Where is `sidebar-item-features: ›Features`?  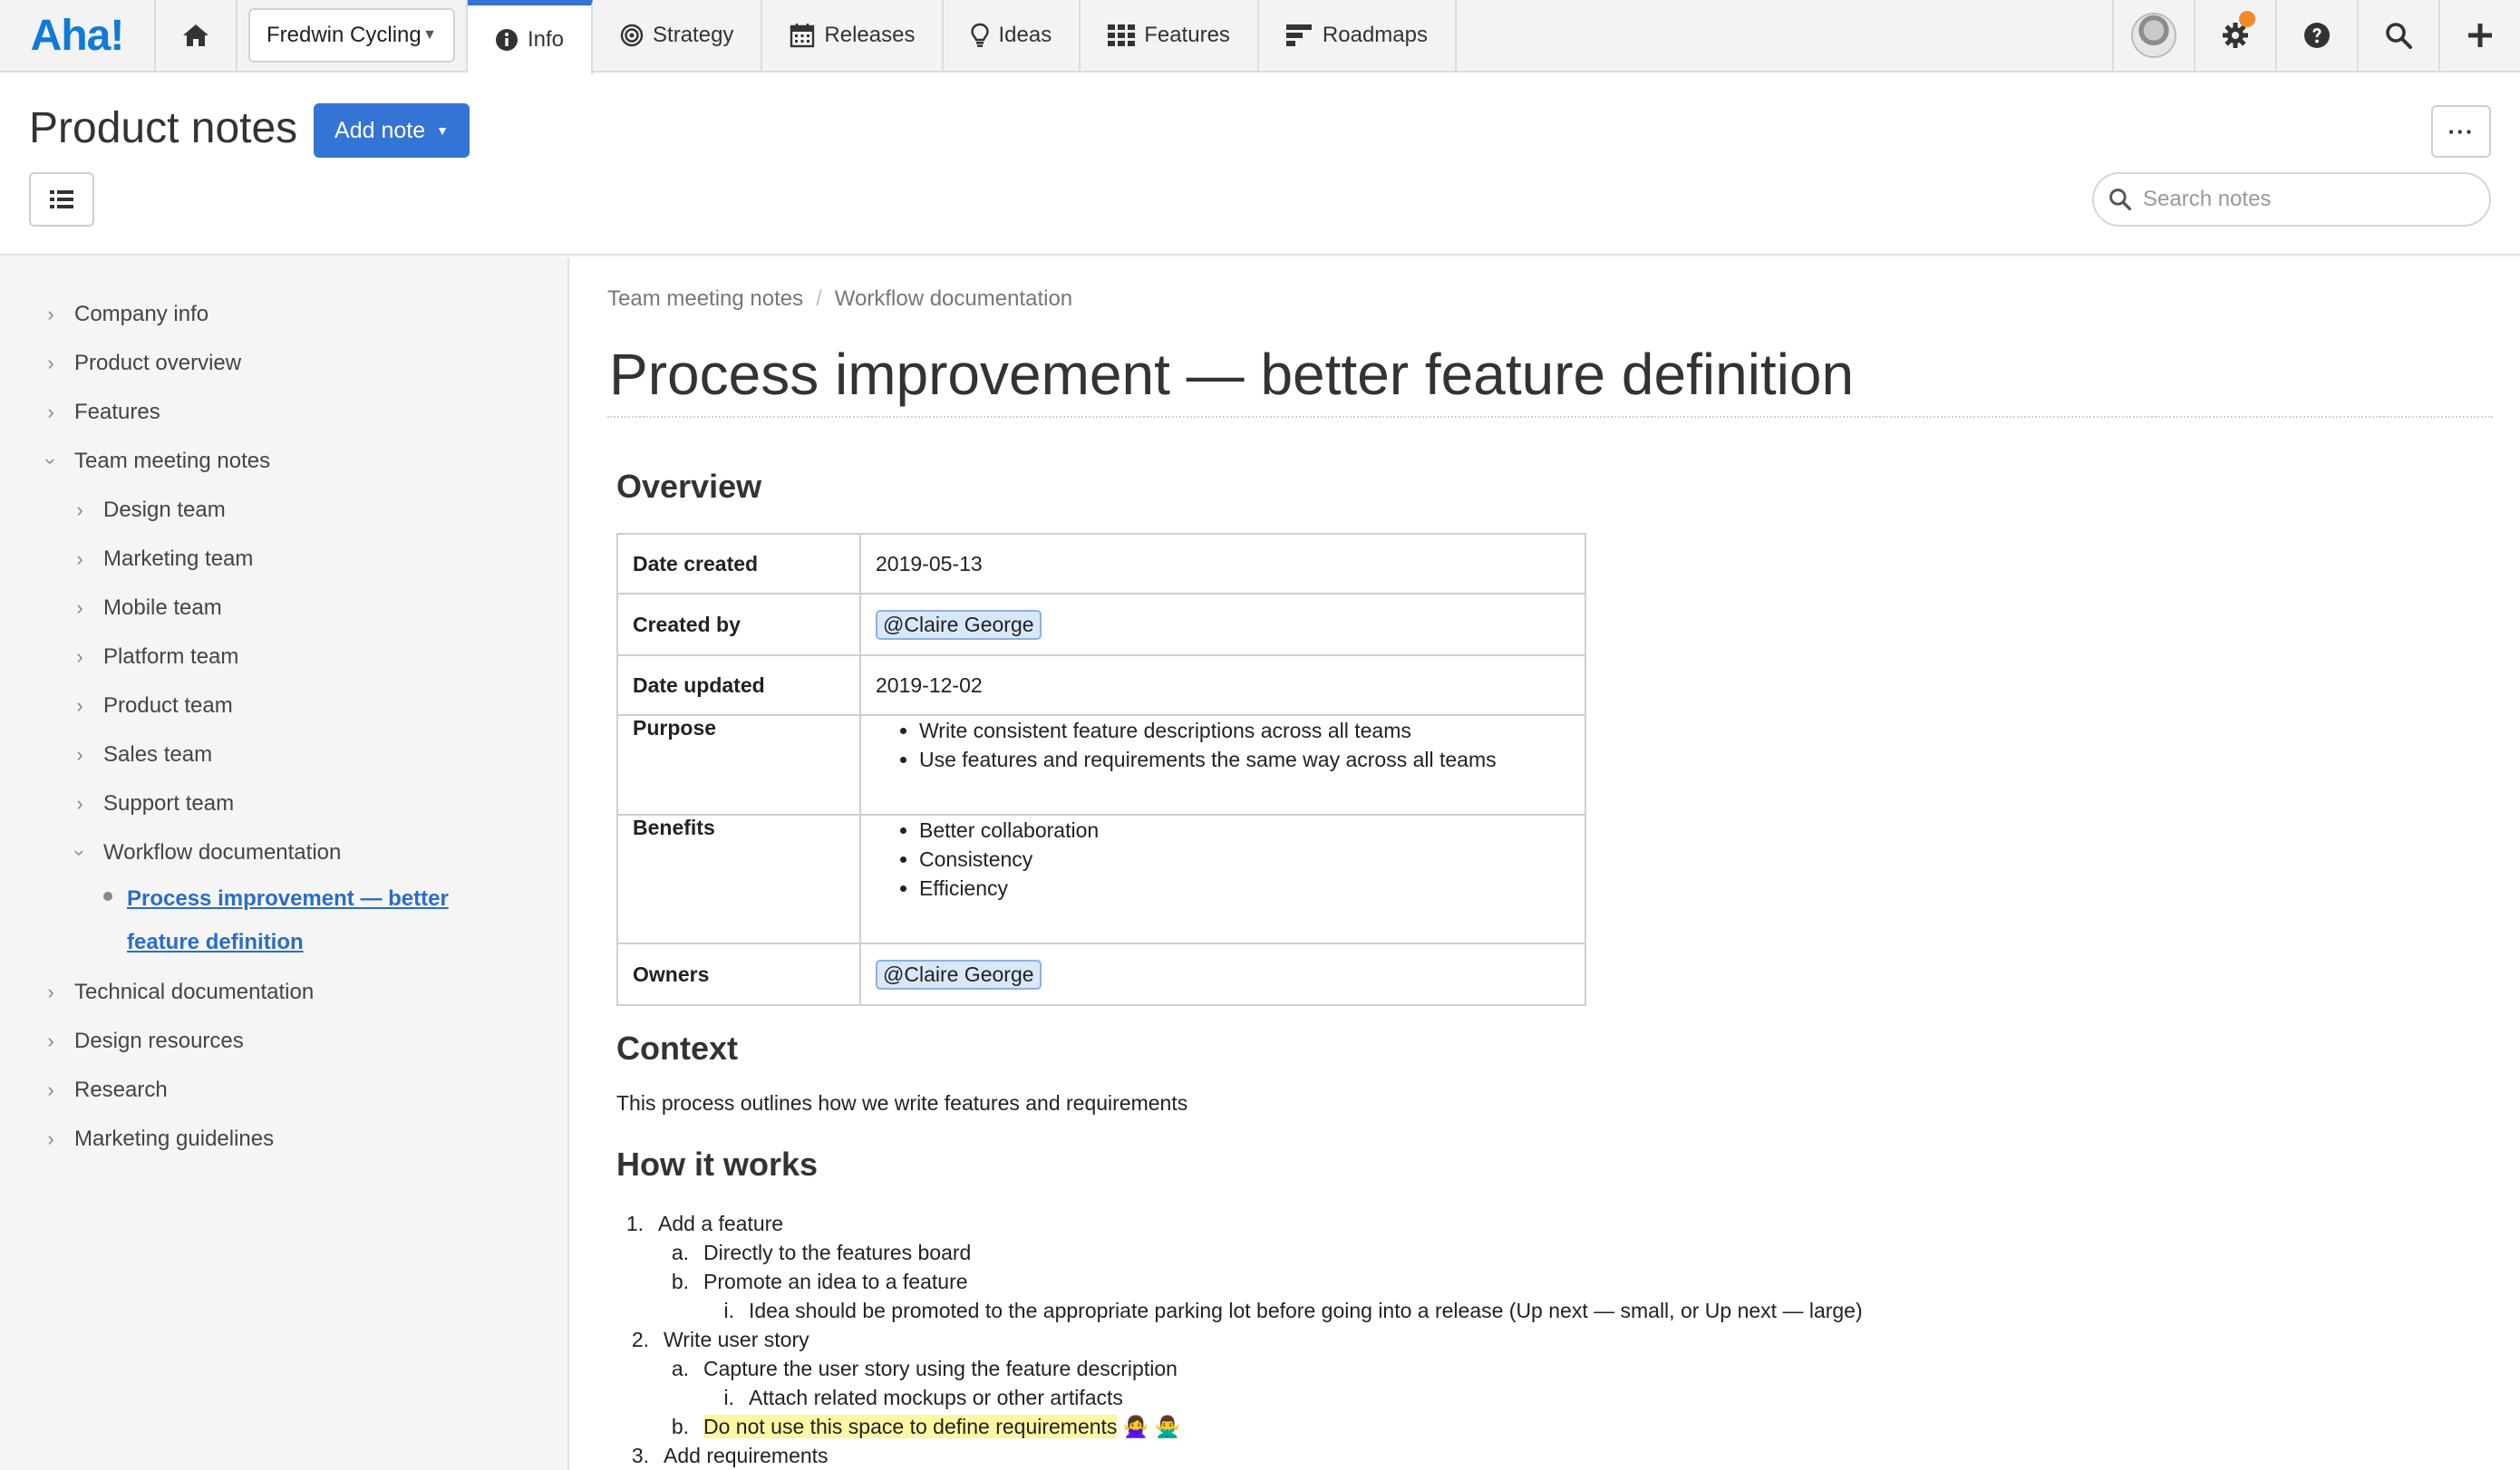 sidebar-item-features: ›Features is located at coordinates (283, 412).